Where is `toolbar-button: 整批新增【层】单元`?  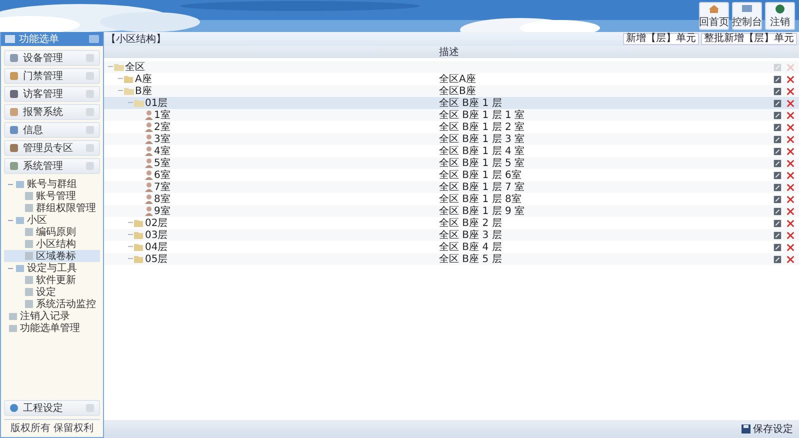 toolbar-button: 整批新增【层】单元 is located at coordinates (749, 39).